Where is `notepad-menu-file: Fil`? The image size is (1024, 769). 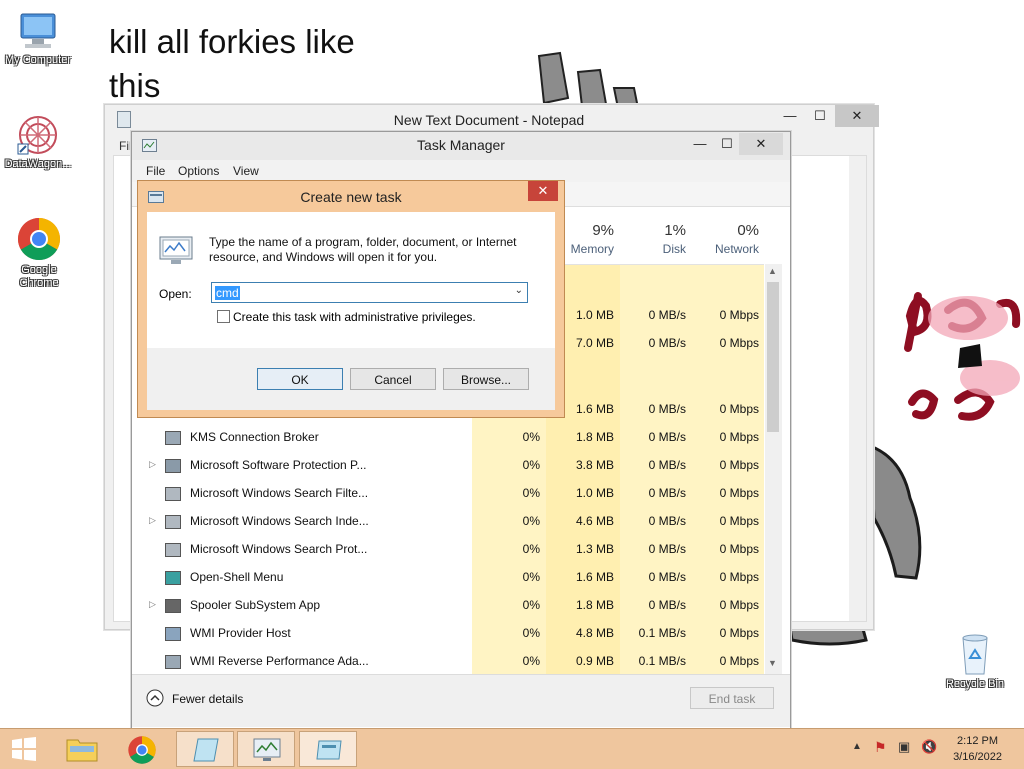
notepad-menu-file: Fil is located at coordinates (125, 146).